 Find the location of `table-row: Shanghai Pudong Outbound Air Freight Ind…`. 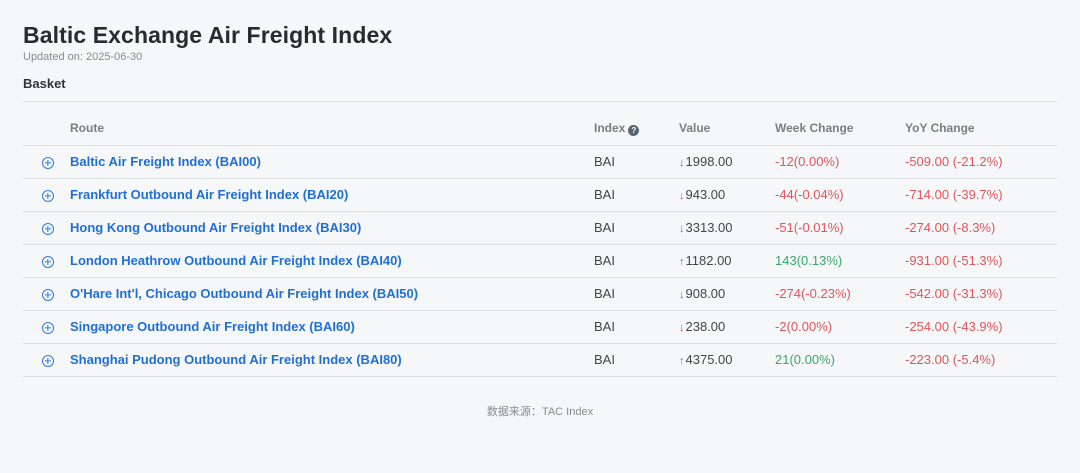

table-row: Shanghai Pudong Outbound Air Freight Ind… is located at coordinates (540, 360).